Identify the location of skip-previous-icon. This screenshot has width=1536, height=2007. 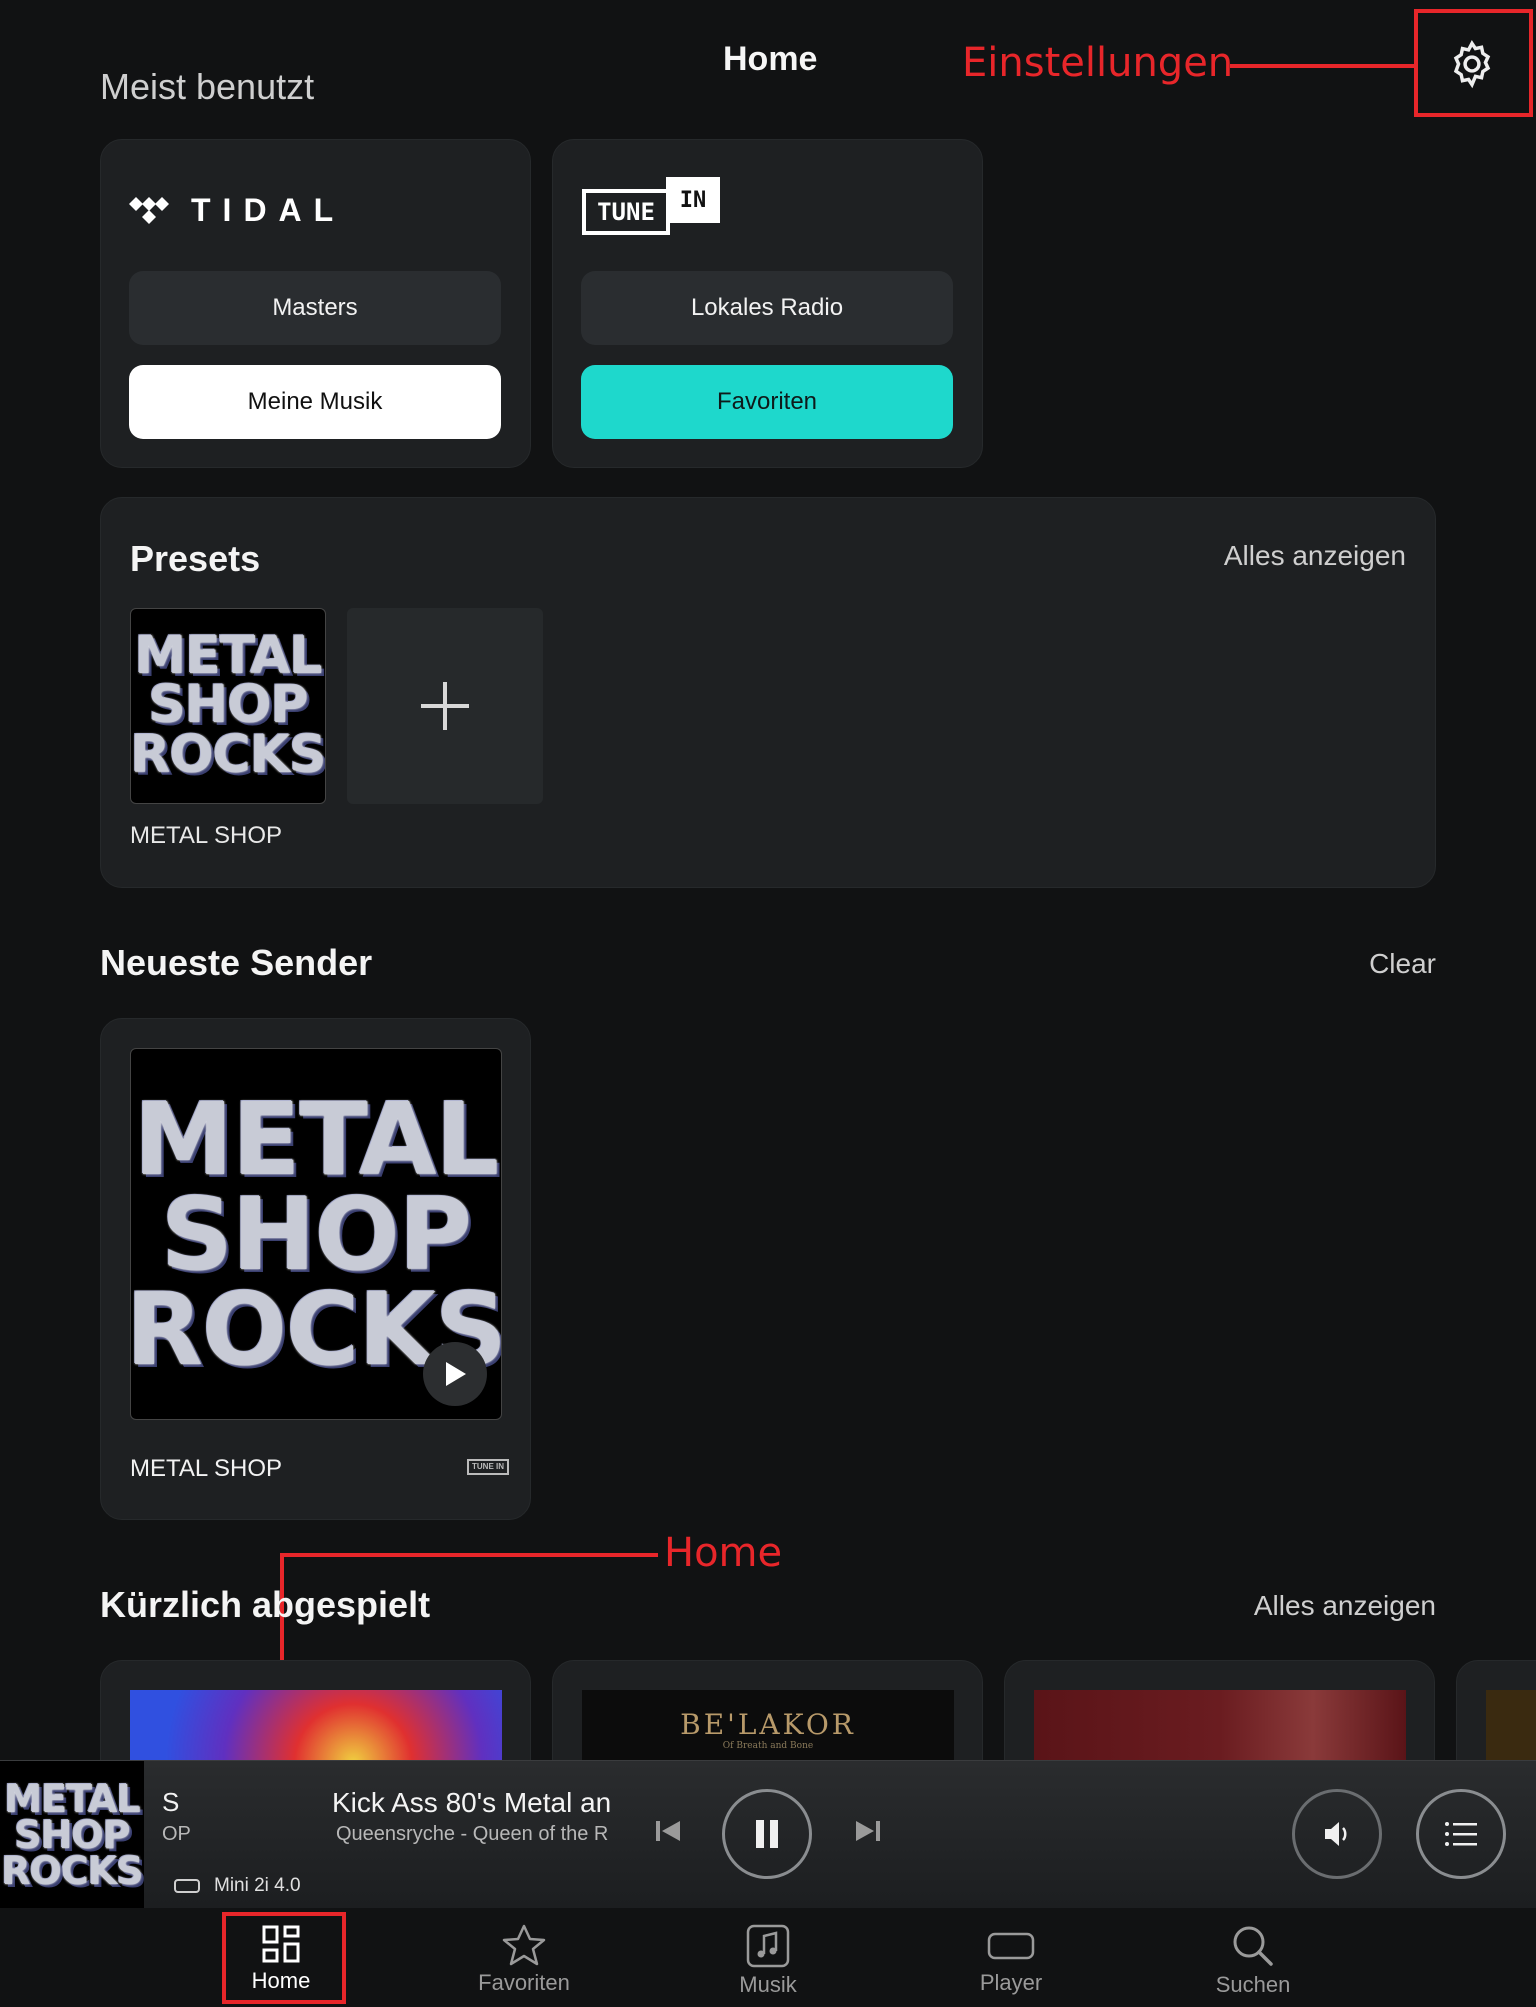
(668, 1831).